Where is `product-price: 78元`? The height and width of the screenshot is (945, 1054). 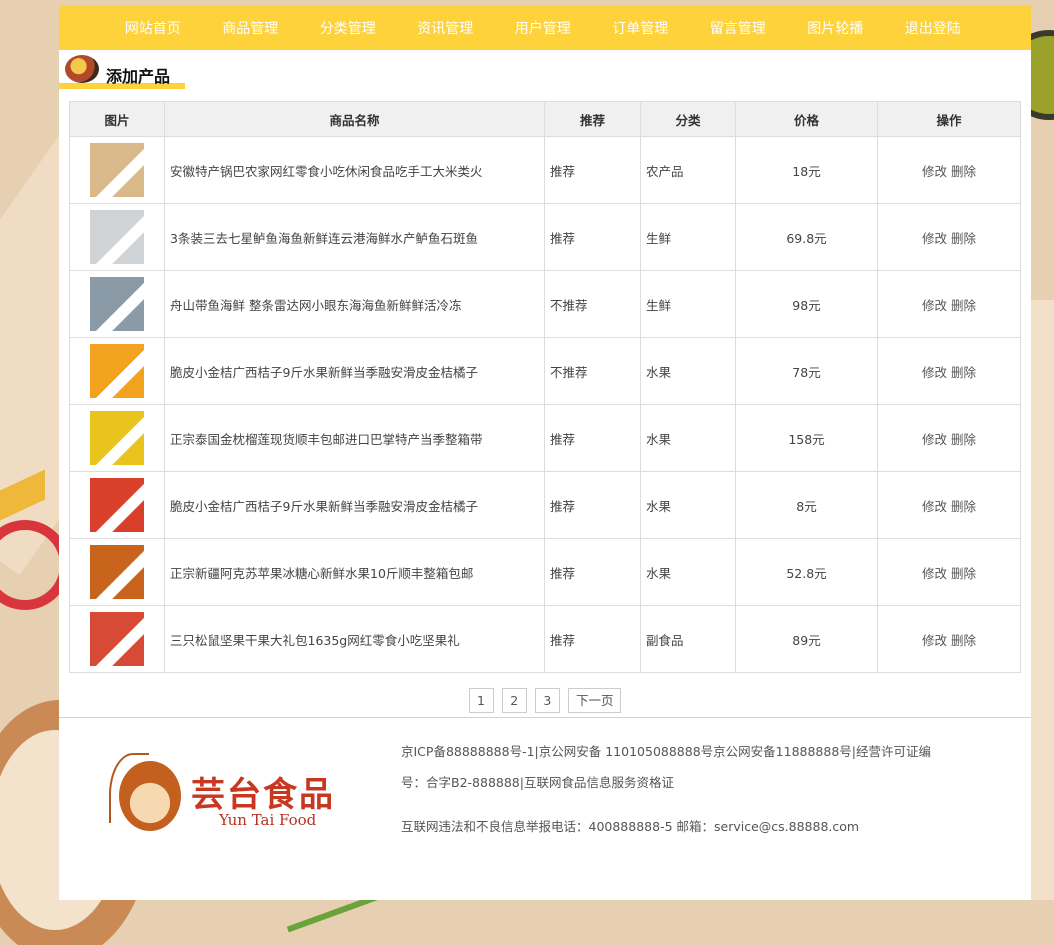 product-price: 78元 is located at coordinates (806, 371).